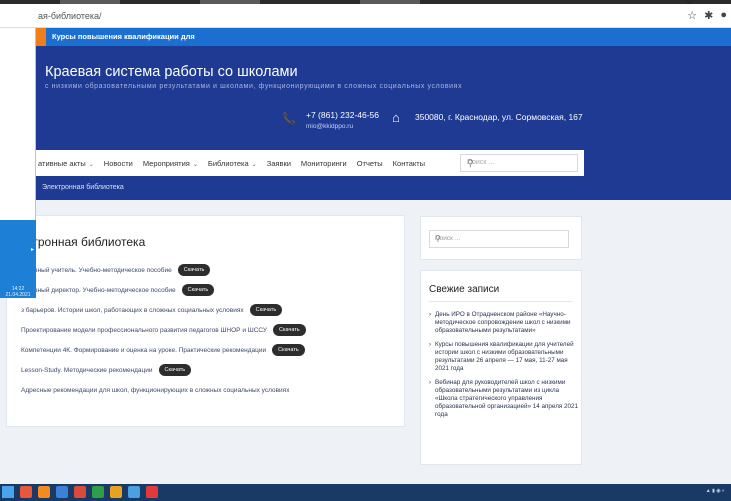  What do you see at coordinates (70, 16) in the screenshot?
I see `url-text: ая-библиотека/` at bounding box center [70, 16].